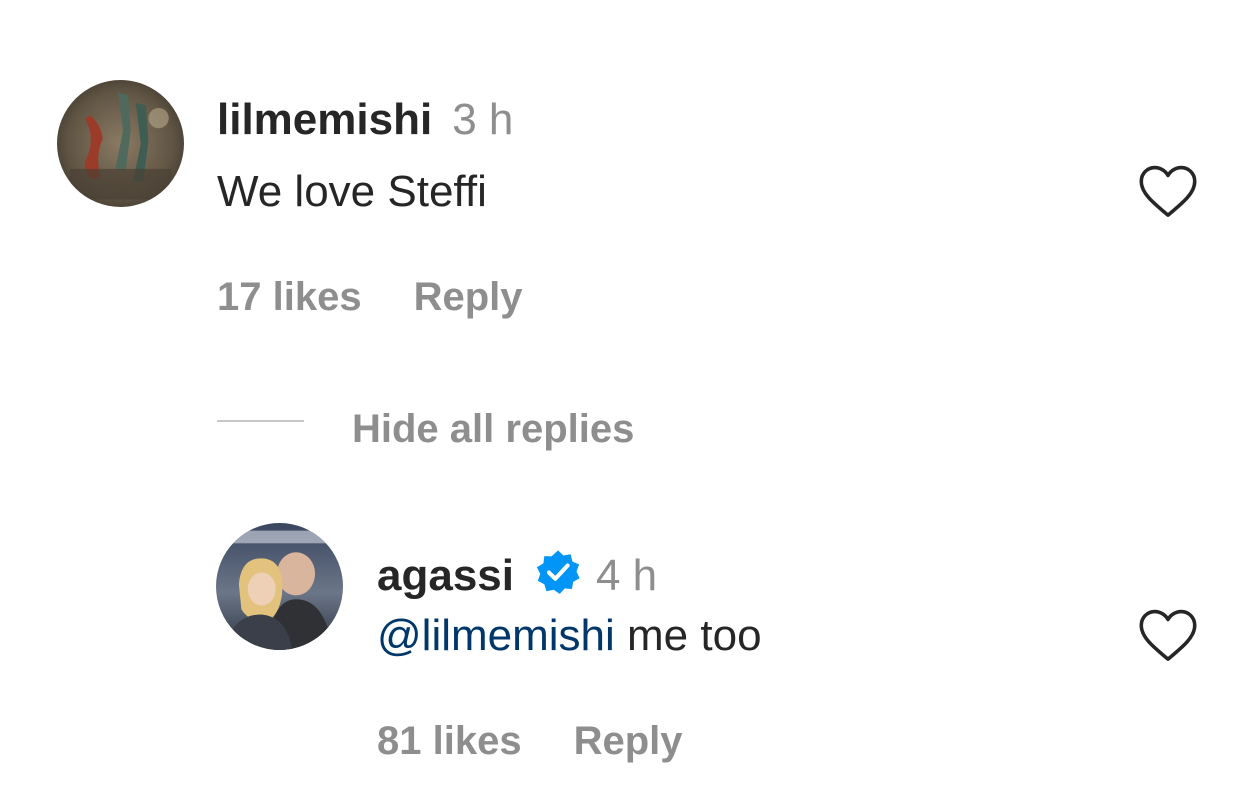 The width and height of the screenshot is (1248, 808). What do you see at coordinates (558, 572) in the screenshot?
I see `verified-badge-icon` at bounding box center [558, 572].